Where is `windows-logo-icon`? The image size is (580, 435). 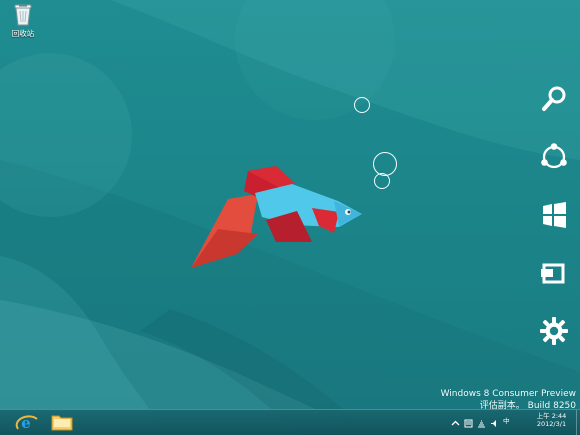 windows-logo-icon is located at coordinates (554, 215).